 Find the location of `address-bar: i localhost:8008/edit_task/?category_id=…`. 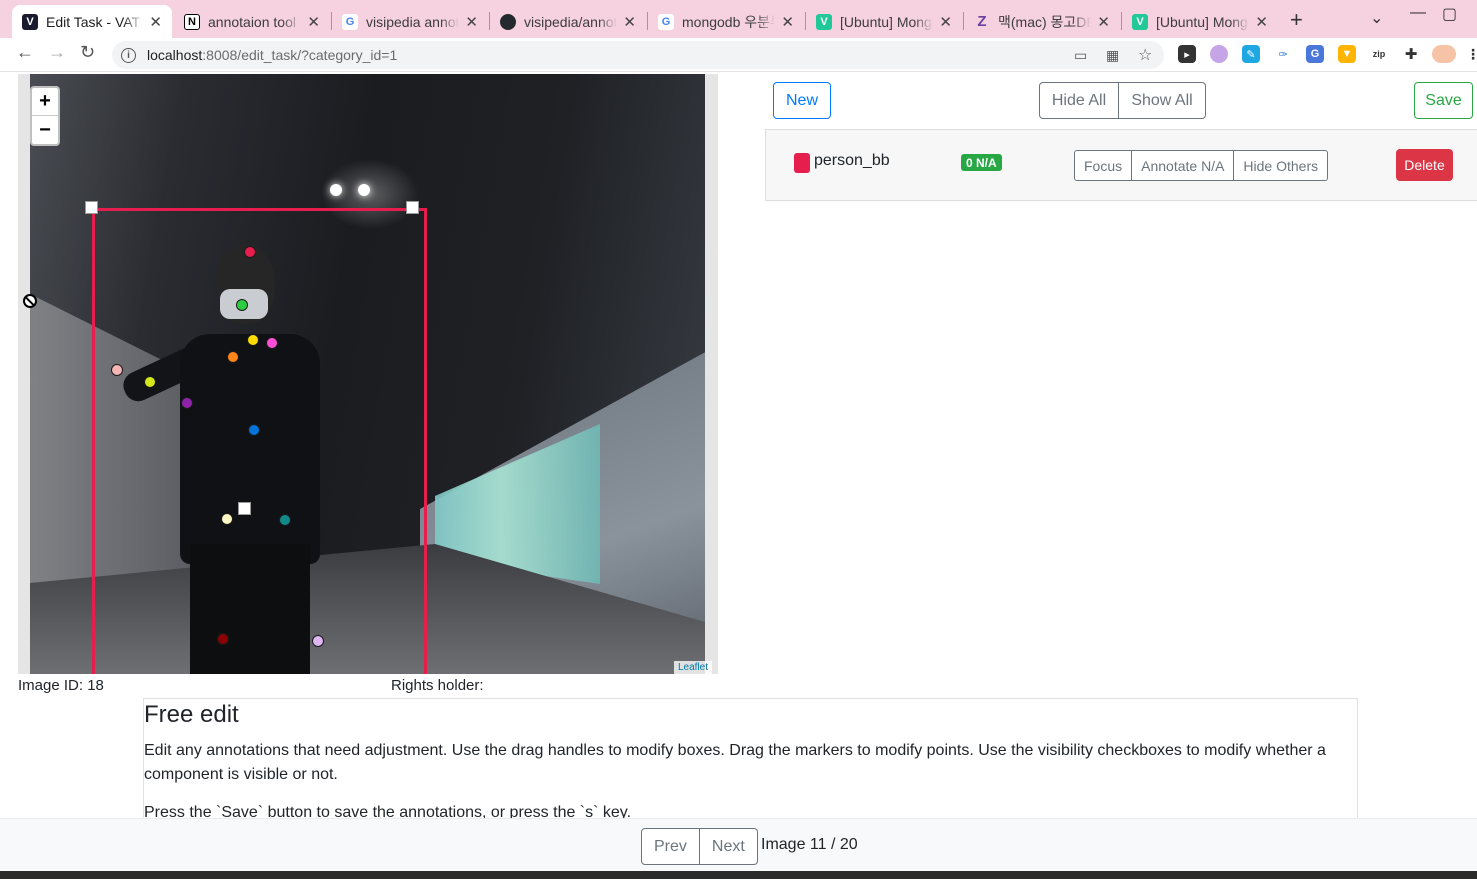

address-bar: i localhost:8008/edit_task/?category_id=… is located at coordinates (638, 55).